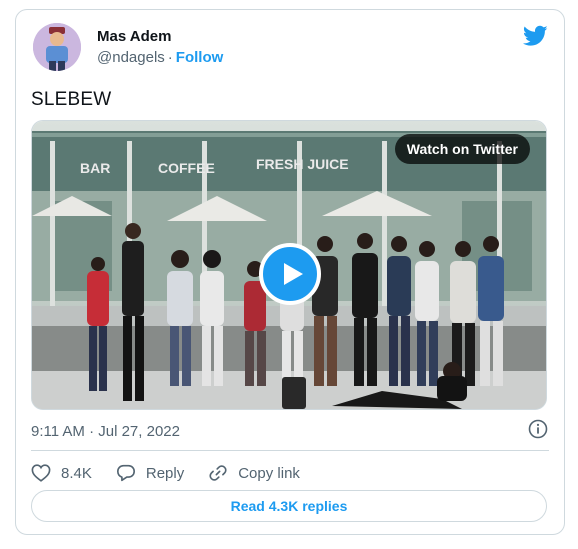 This screenshot has height=549, width=578. Describe the element at coordinates (538, 429) in the screenshot. I see `info-icon` at that location.